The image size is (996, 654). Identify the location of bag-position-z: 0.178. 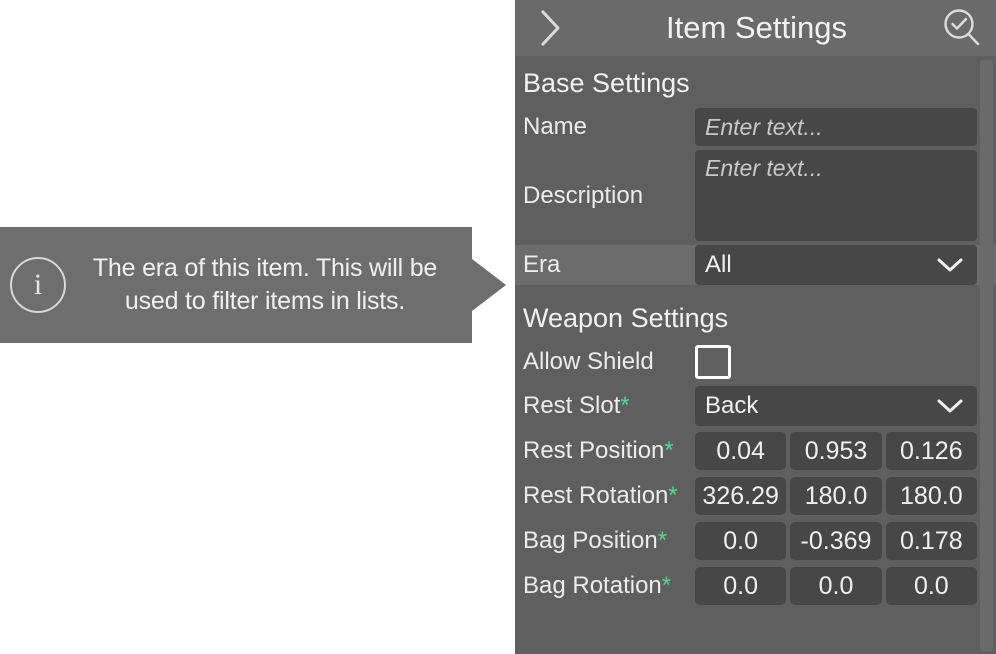
(931, 541).